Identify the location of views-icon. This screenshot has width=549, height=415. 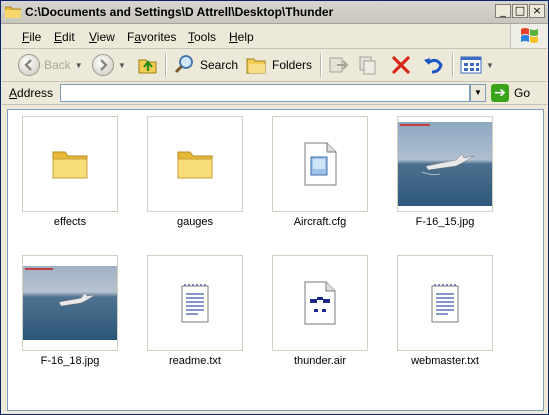
(471, 65).